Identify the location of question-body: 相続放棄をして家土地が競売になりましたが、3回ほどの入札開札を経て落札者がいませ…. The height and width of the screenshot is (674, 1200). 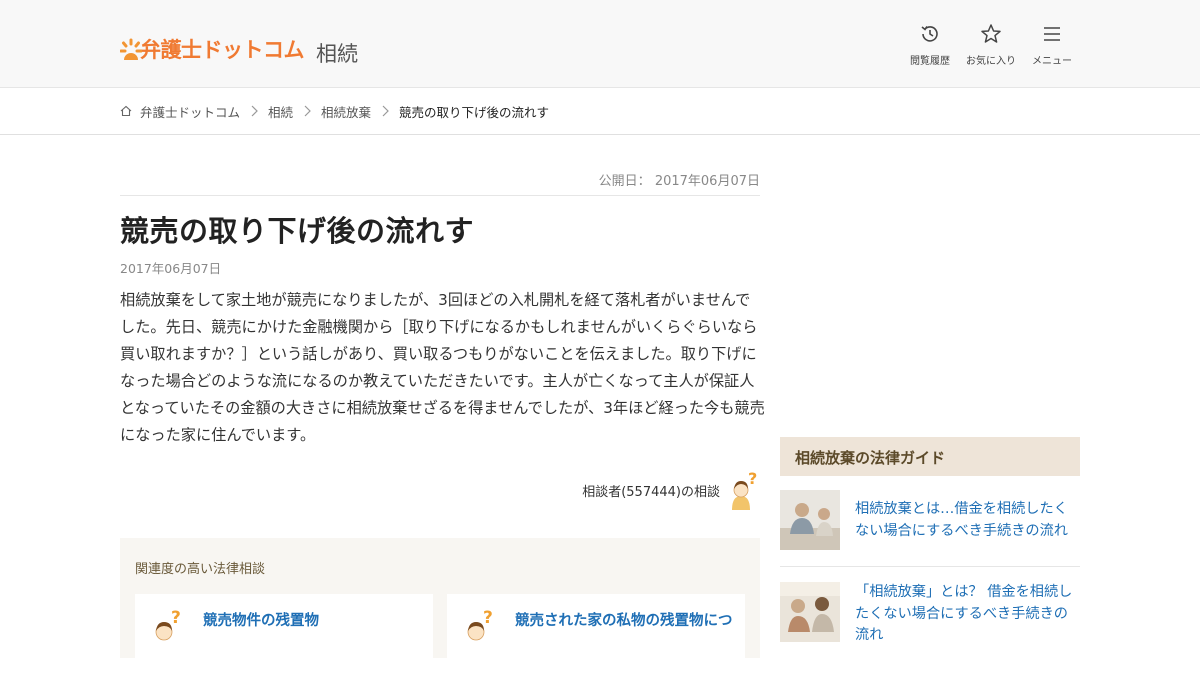
(442, 367).